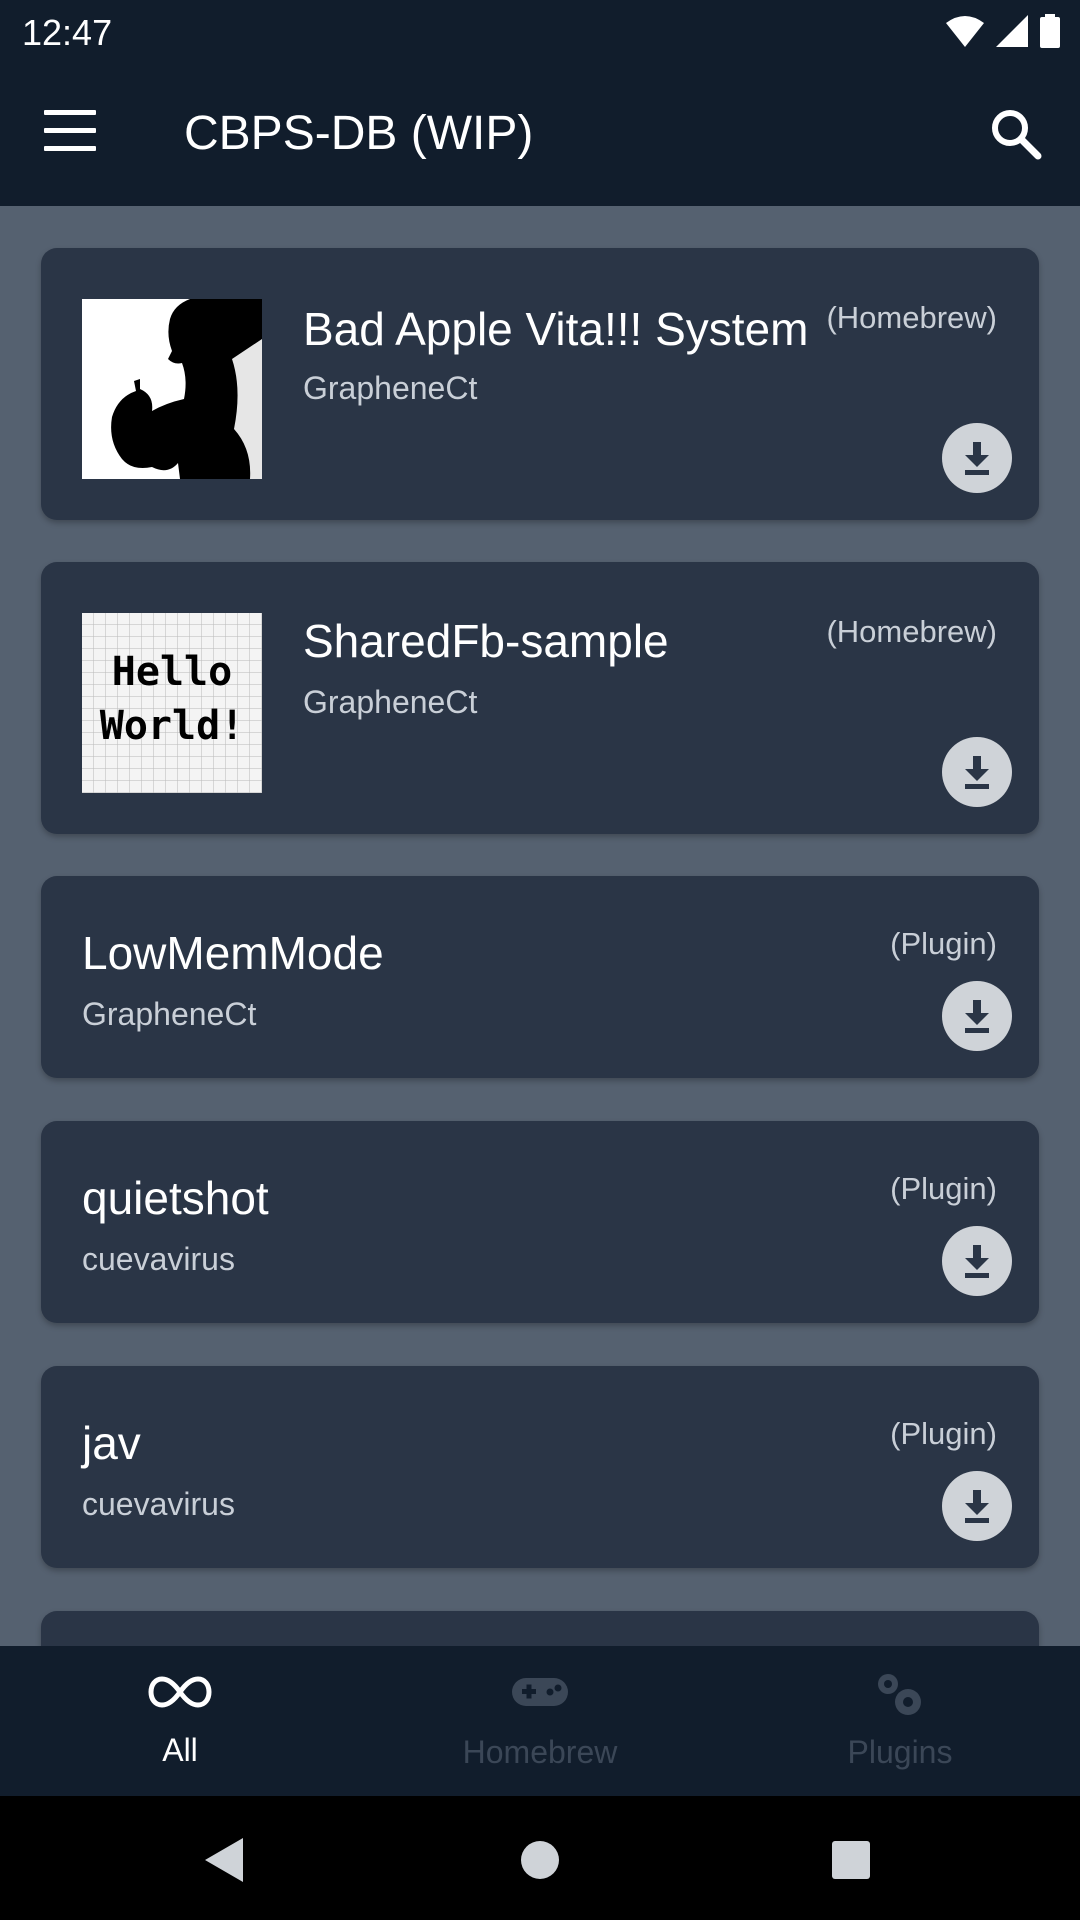 The width and height of the screenshot is (1080, 1920). What do you see at coordinates (965, 31) in the screenshot?
I see `wifi-icon` at bounding box center [965, 31].